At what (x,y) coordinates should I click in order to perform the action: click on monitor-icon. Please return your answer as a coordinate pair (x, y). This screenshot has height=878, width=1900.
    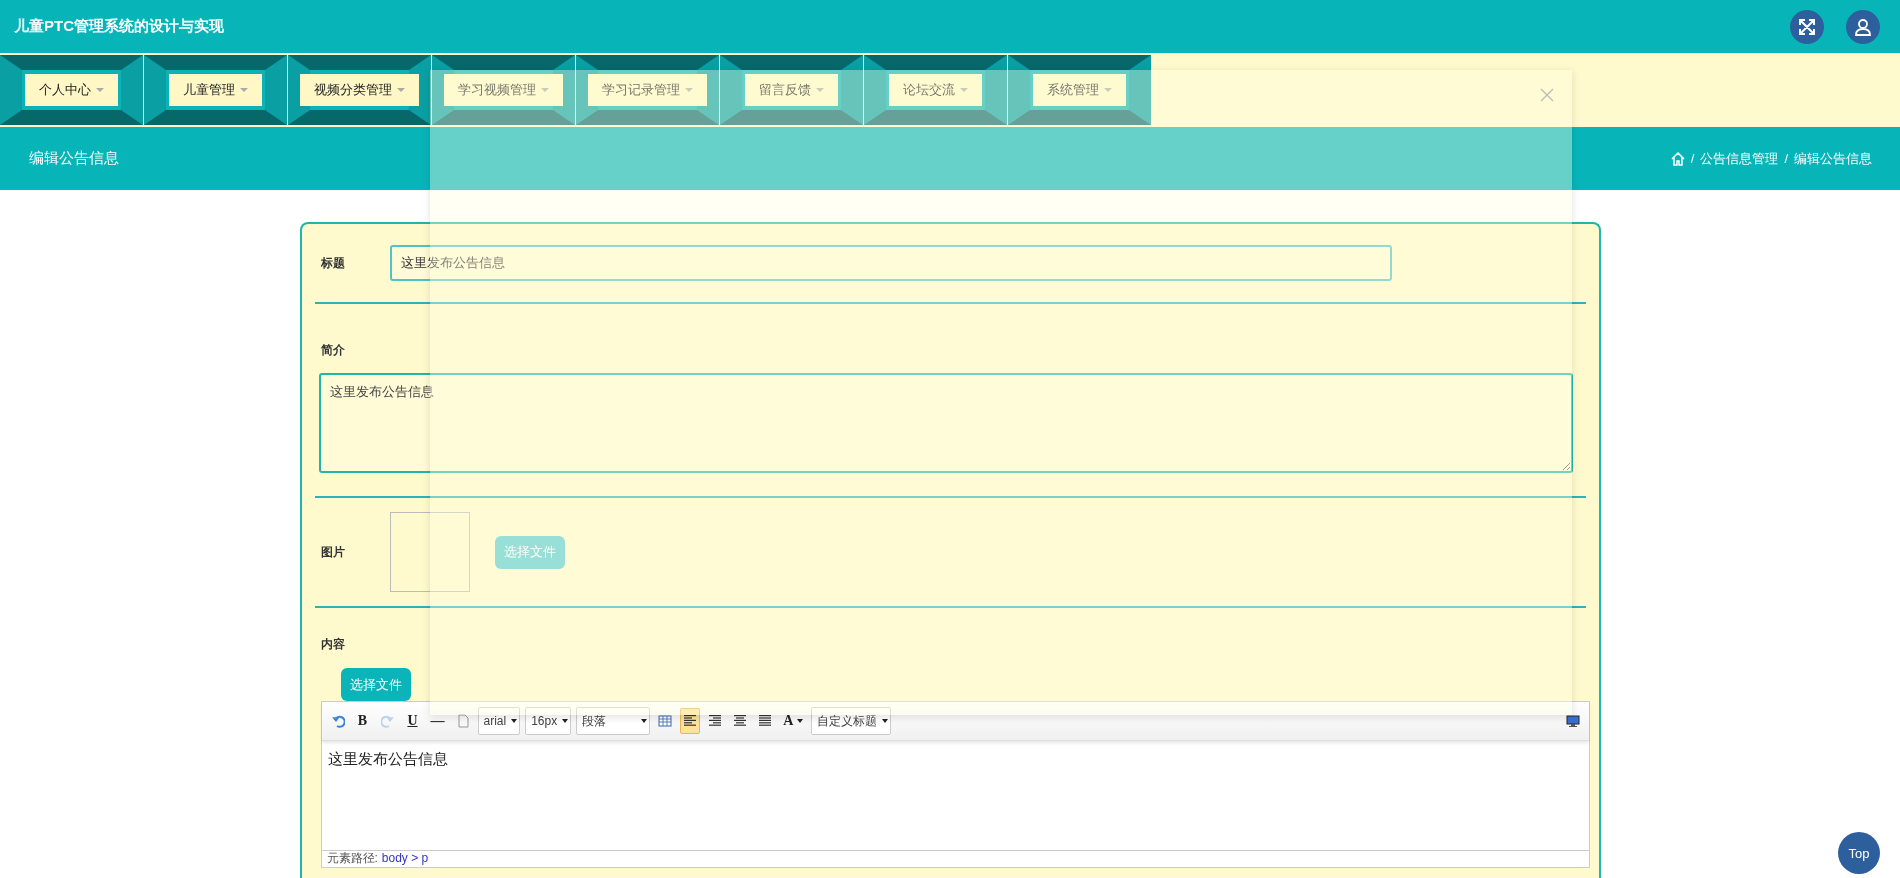
    Looking at the image, I should click on (1572, 721).